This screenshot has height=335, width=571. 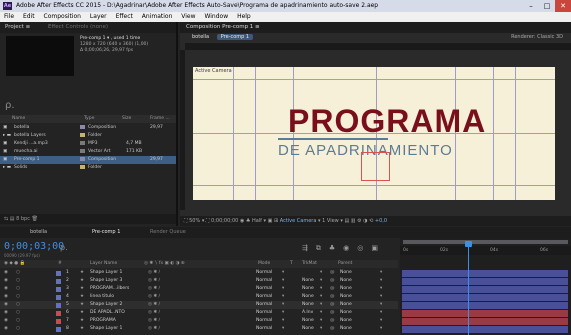 I want to click on current-time-display: 0;00;00;00, so click(x=224, y=221).